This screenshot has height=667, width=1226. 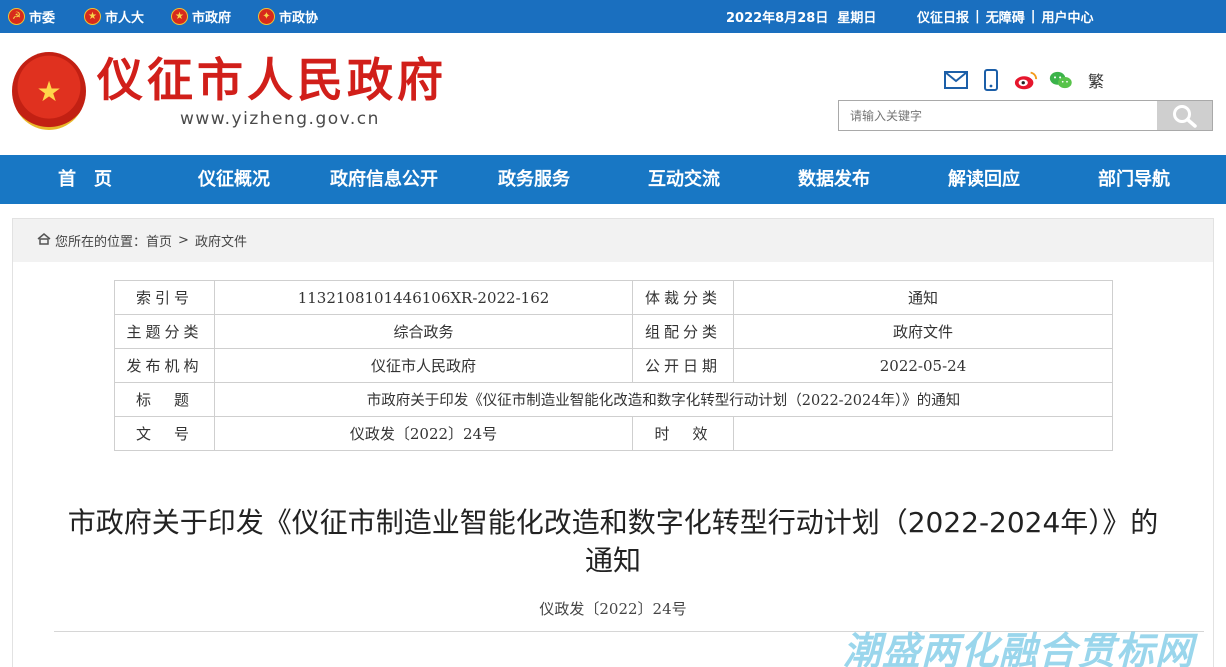 I want to click on cppcc-emblem-icon: ✦, so click(x=266, y=16).